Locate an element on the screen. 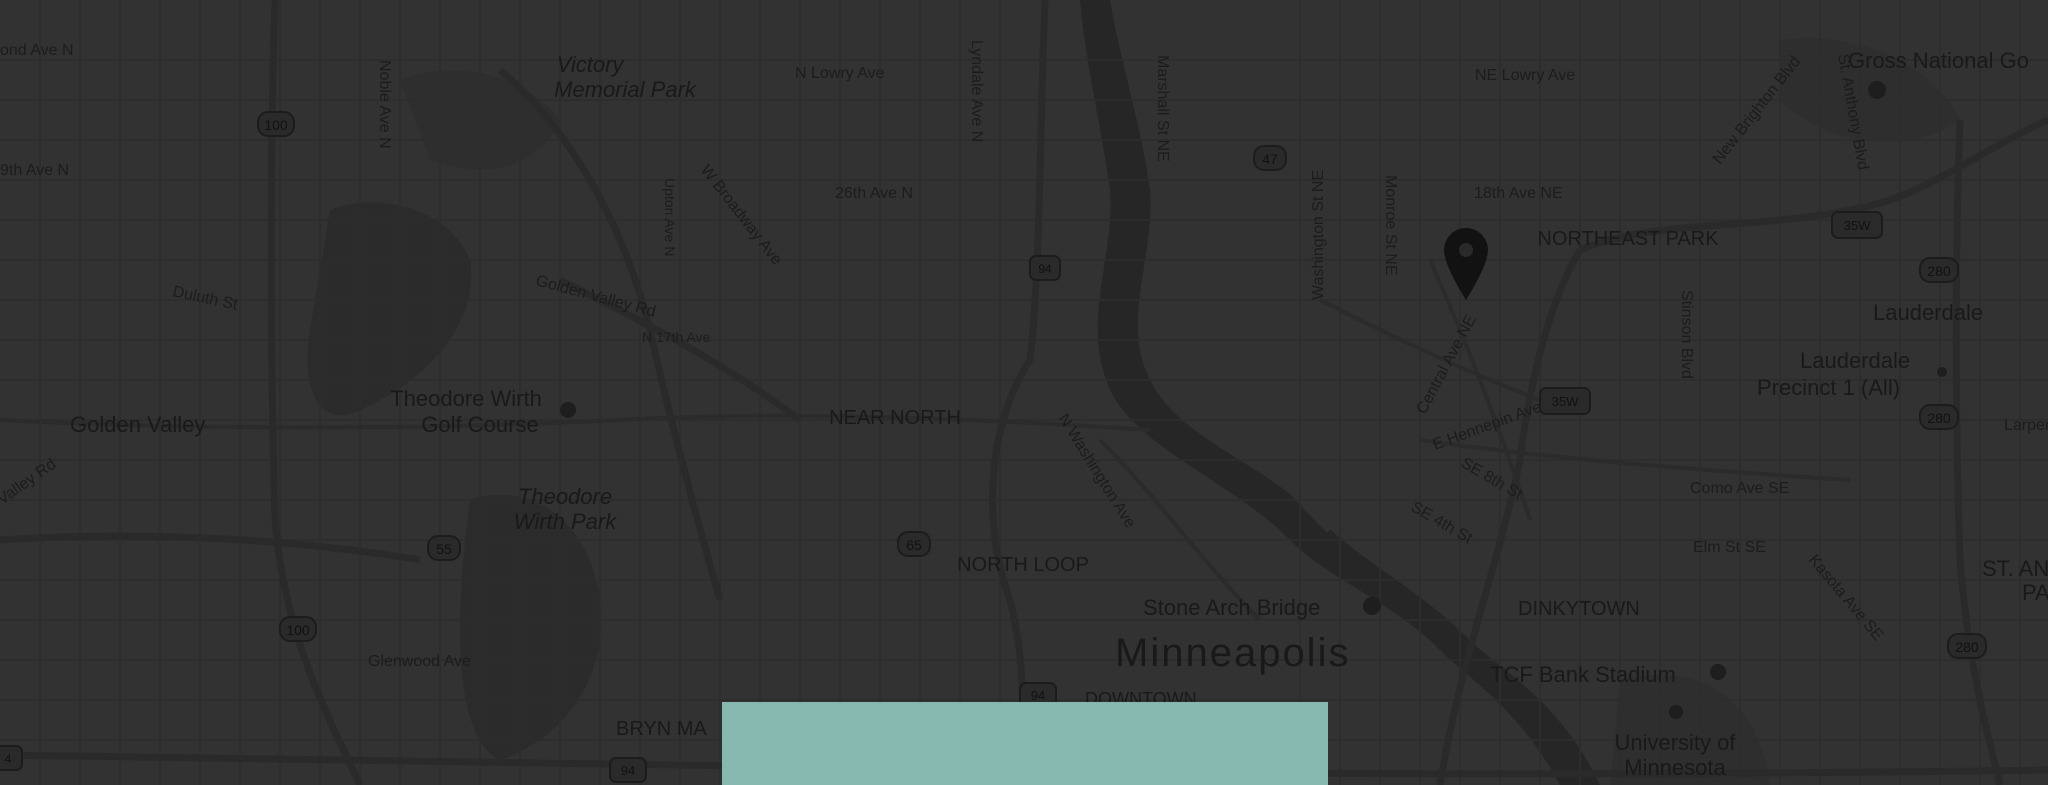 This screenshot has width=2048, height=785. map-label: N Lowry Ave is located at coordinates (840, 73).